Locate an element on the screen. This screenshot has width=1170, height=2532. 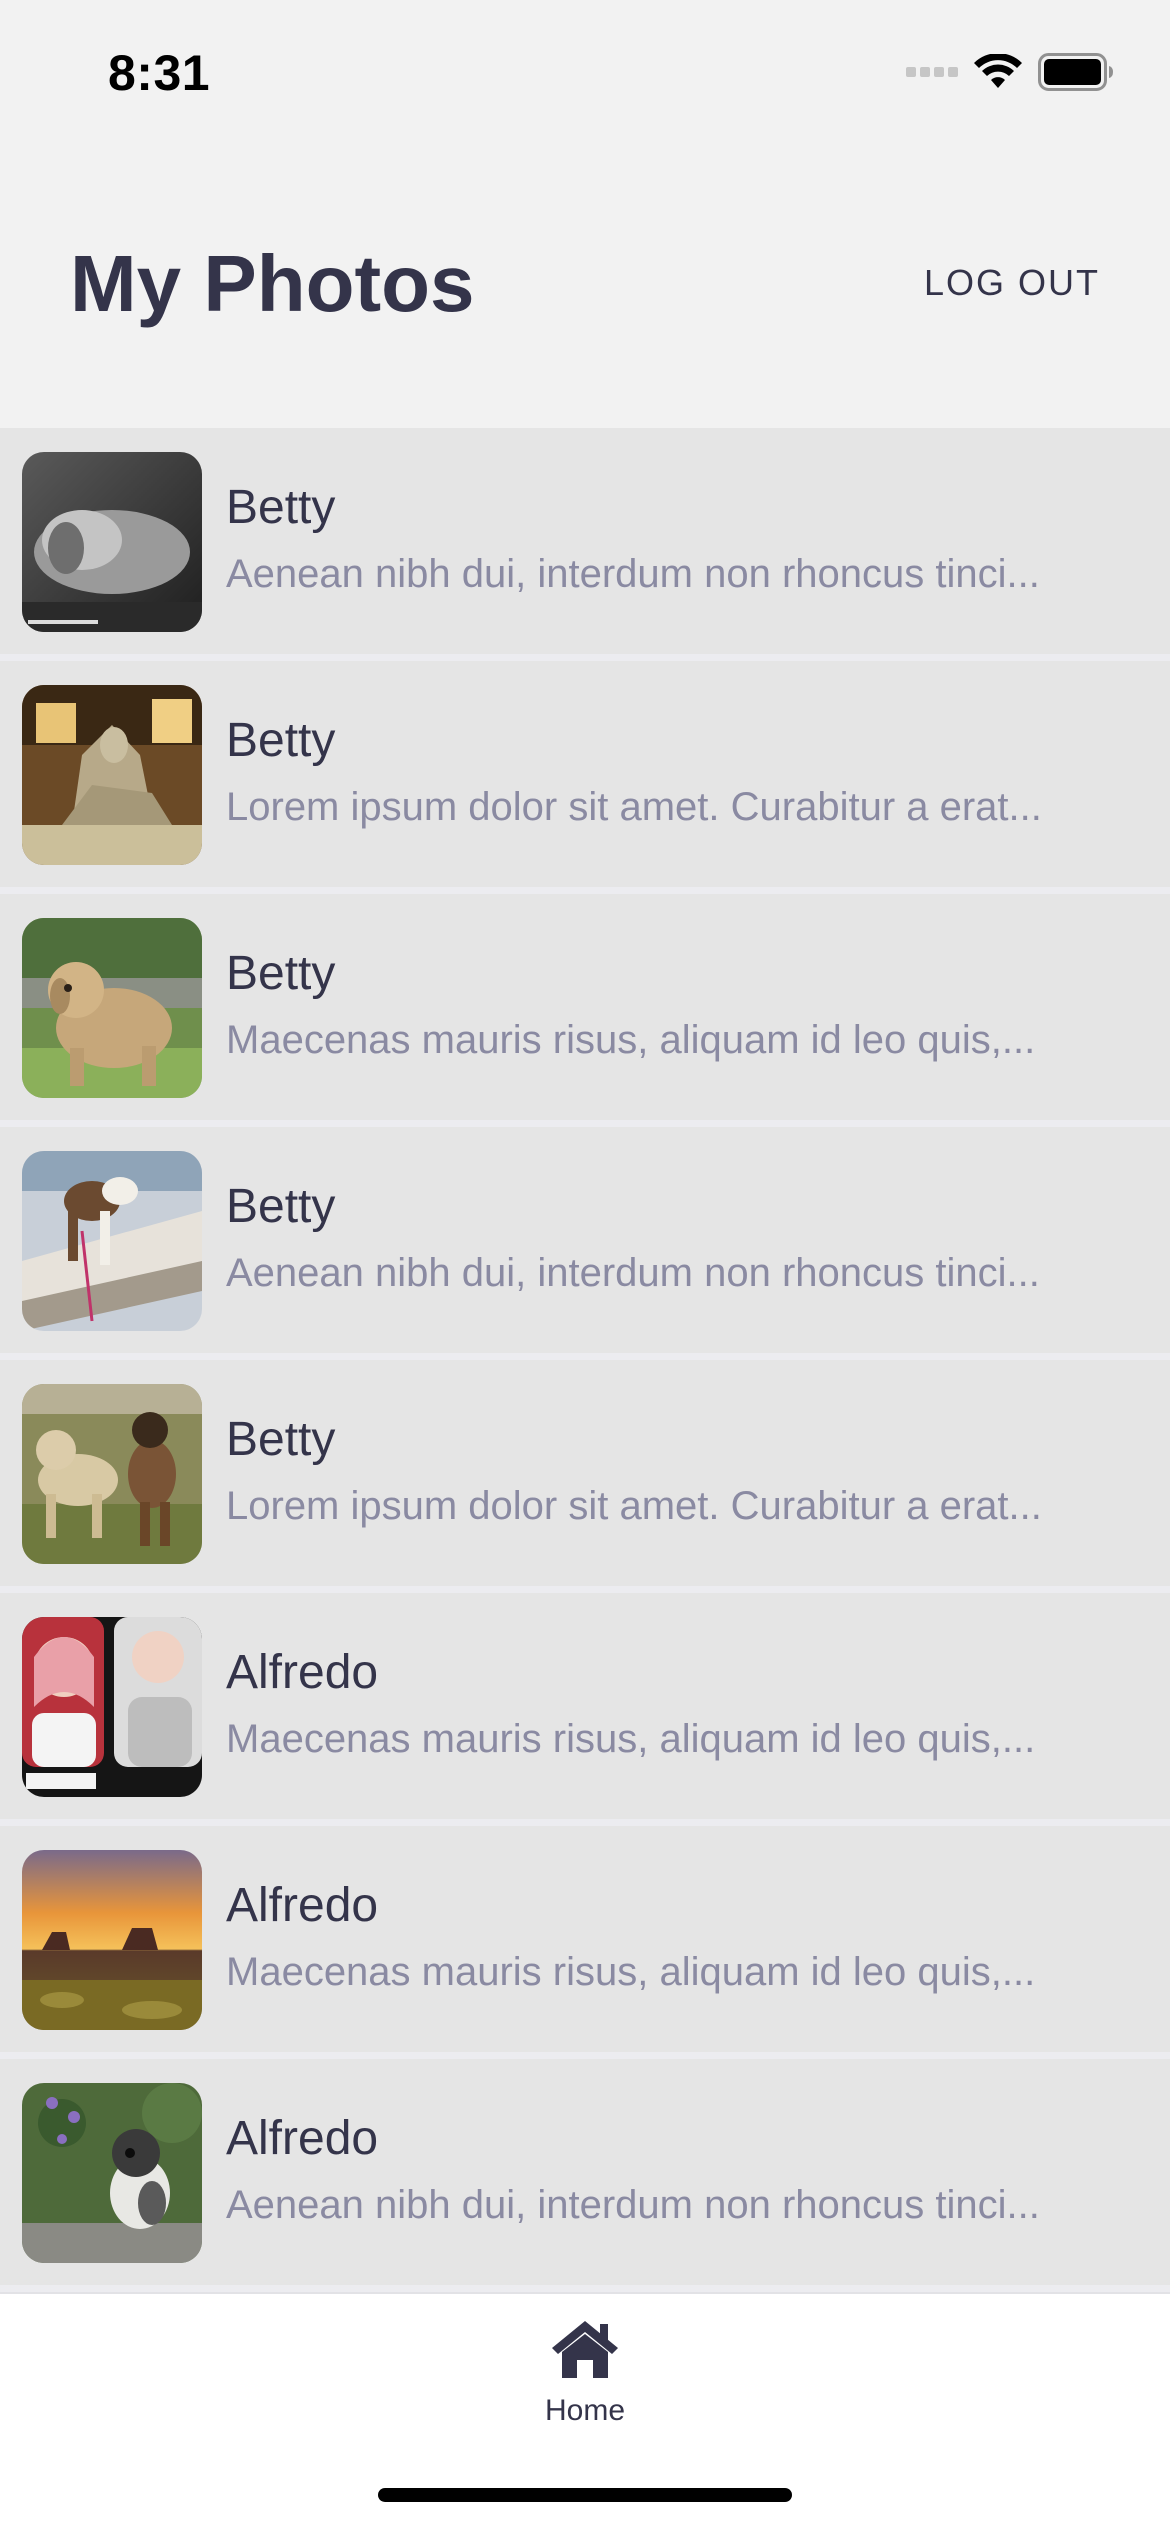
page-title: My Photos is located at coordinates (272, 283).